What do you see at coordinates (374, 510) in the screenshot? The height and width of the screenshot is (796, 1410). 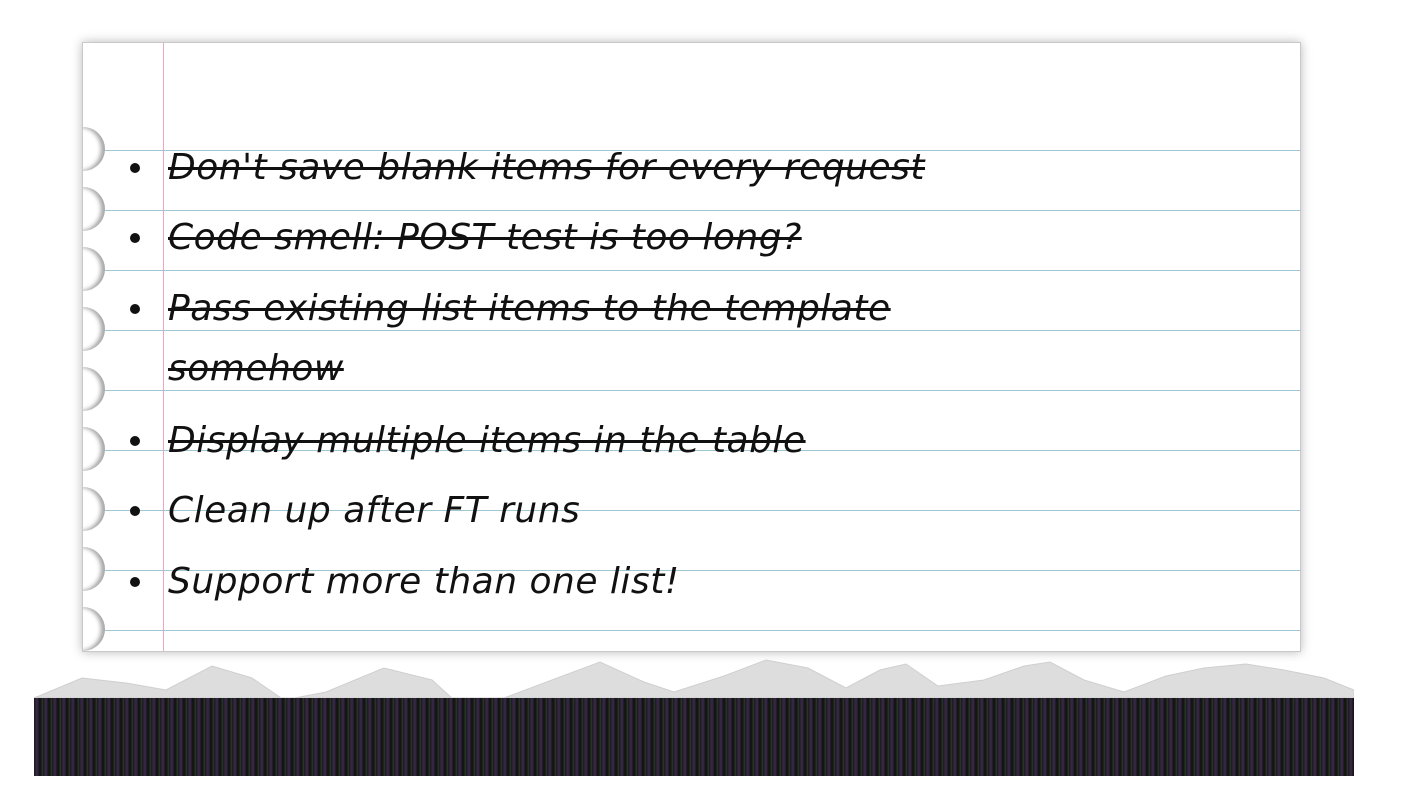 I see `todo-item-text: Clean up after FT runs` at bounding box center [374, 510].